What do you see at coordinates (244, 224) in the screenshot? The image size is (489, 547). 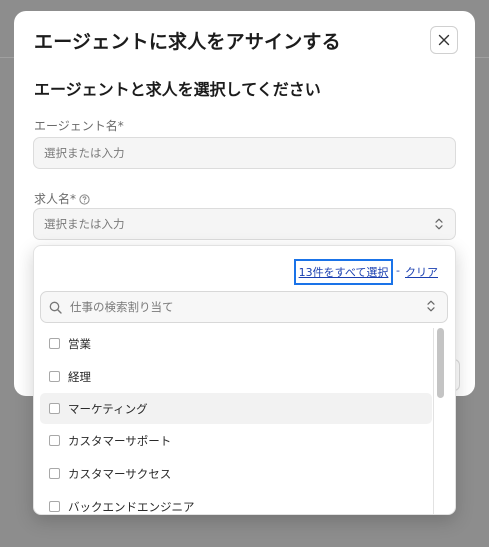 I see `job-name-select: 選択または入力` at bounding box center [244, 224].